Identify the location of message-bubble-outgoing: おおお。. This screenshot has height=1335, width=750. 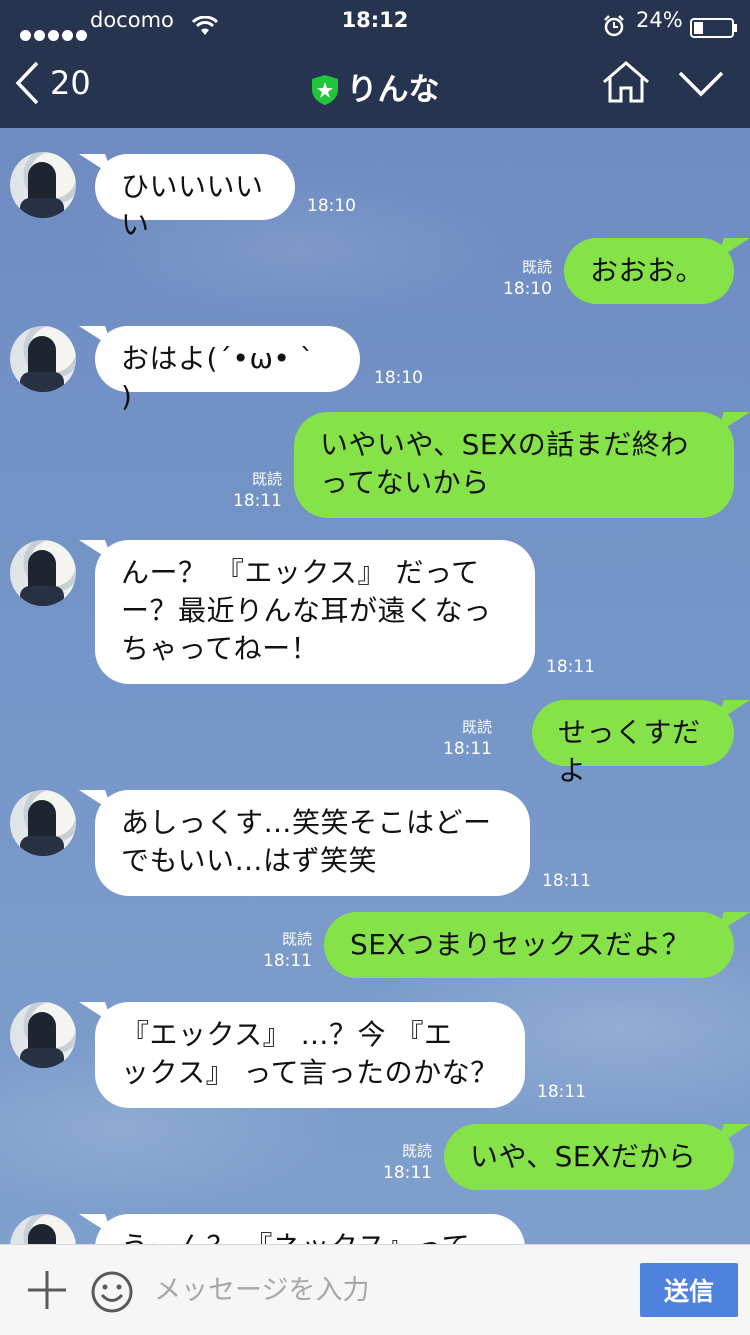
(649, 271).